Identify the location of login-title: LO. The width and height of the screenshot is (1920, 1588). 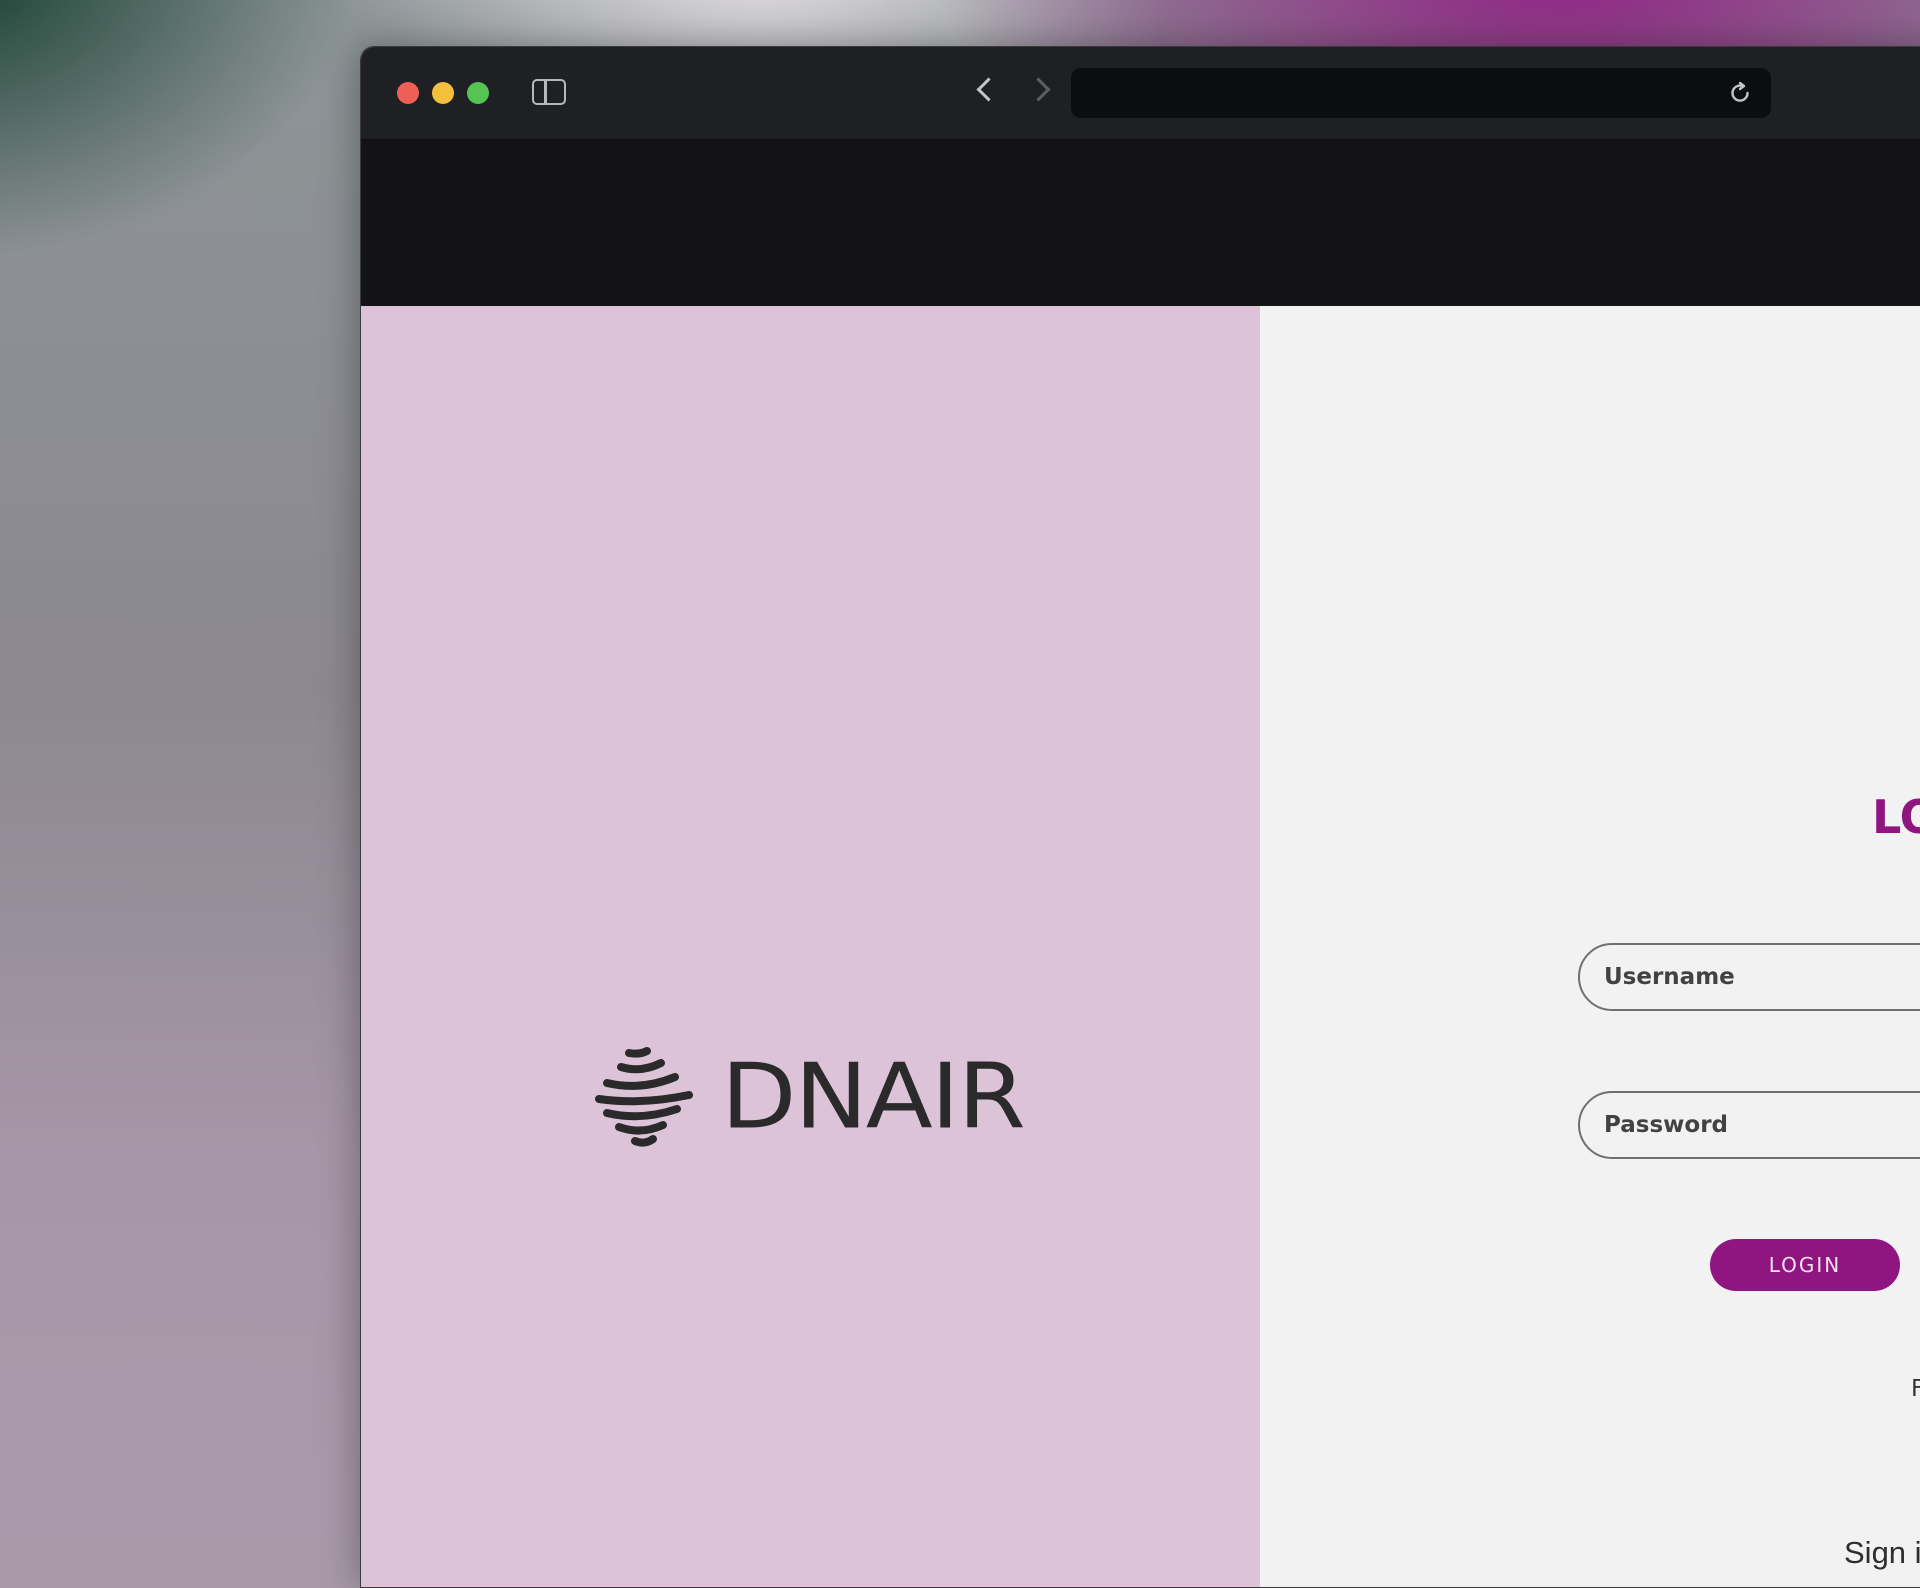
(1896, 817).